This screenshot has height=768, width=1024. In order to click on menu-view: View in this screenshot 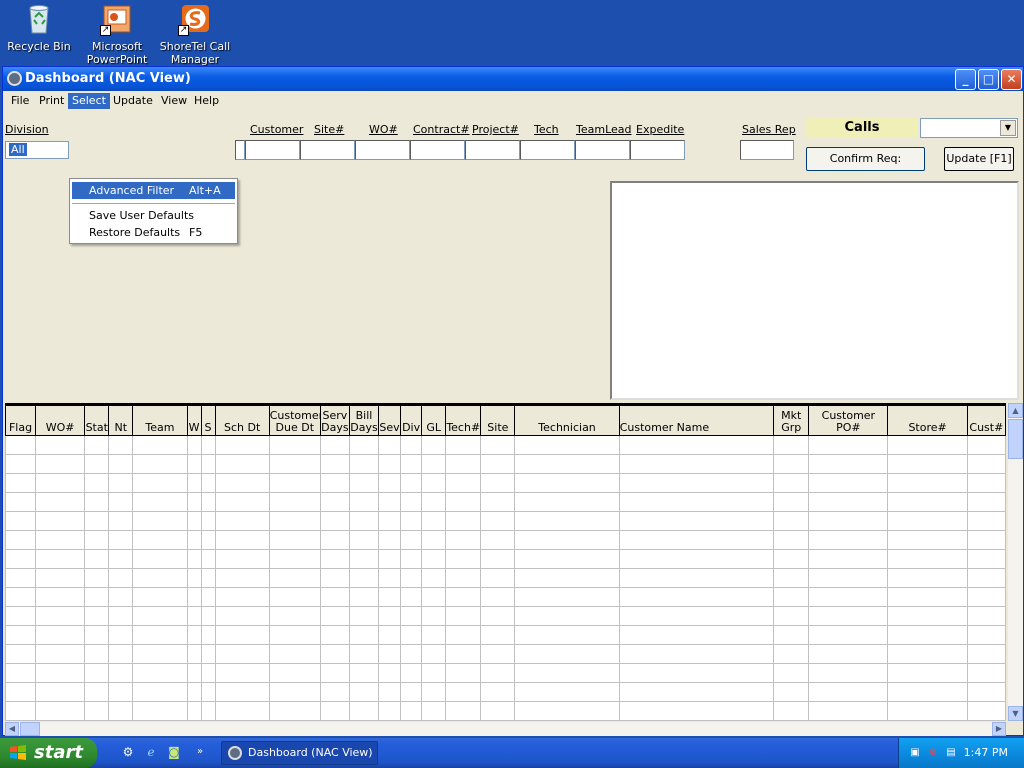, I will do `click(174, 101)`.